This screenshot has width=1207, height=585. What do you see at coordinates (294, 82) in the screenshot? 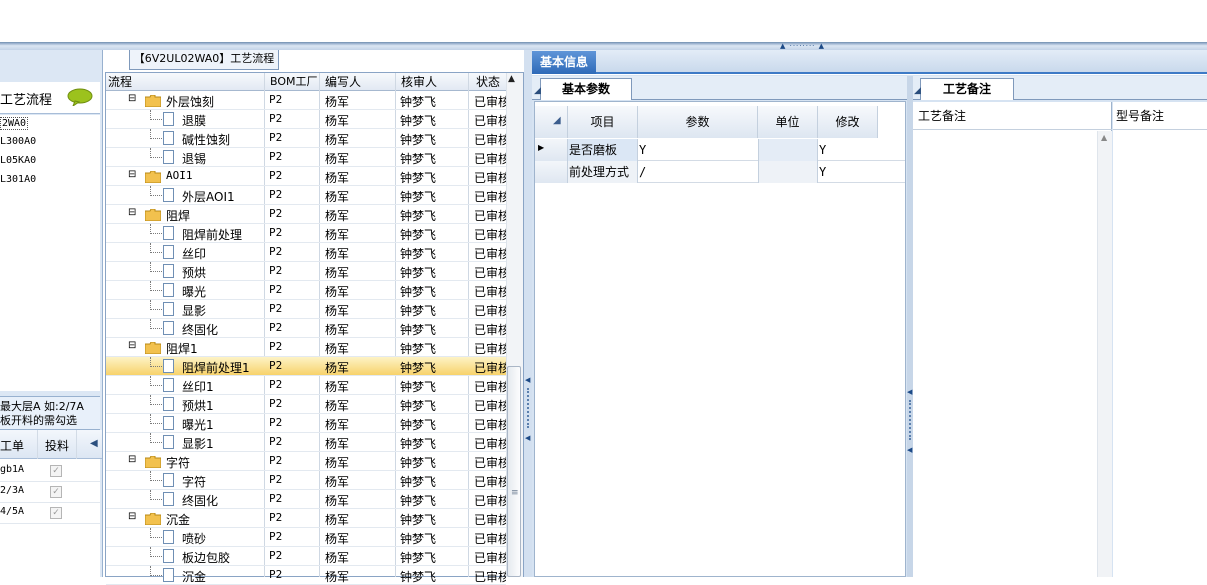
I see `bom-column-header: BOM工厂` at bounding box center [294, 82].